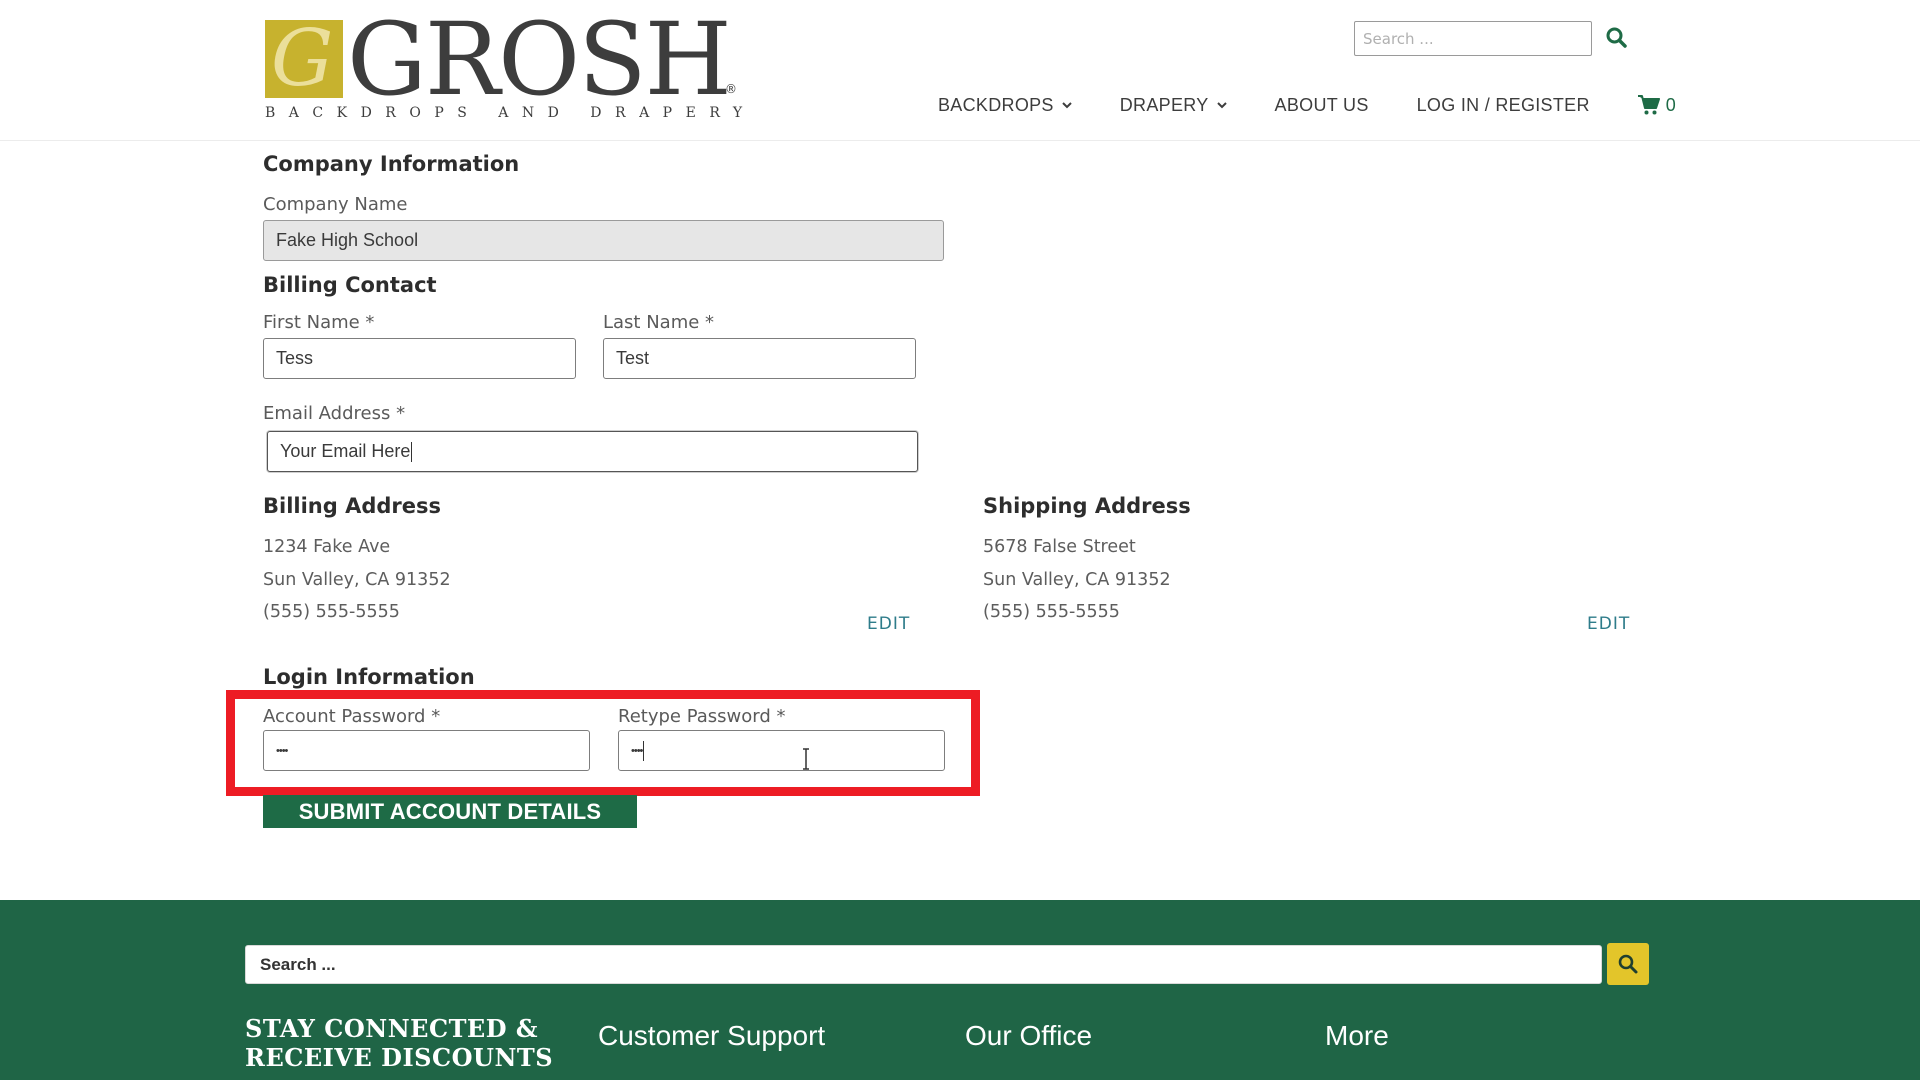  What do you see at coordinates (335, 204) in the screenshot?
I see `company-name-label: Company Name` at bounding box center [335, 204].